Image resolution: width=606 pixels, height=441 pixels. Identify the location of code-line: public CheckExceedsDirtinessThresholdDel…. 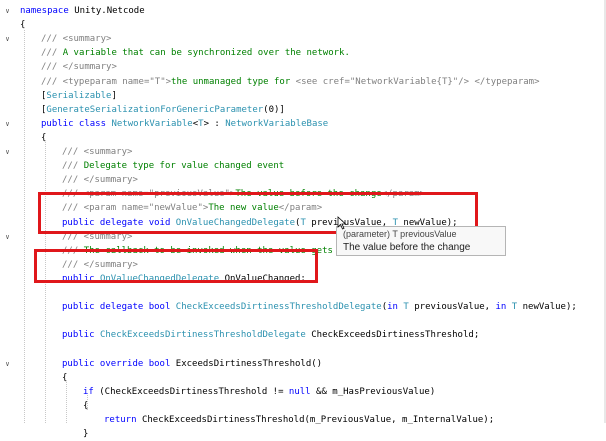
(270, 335).